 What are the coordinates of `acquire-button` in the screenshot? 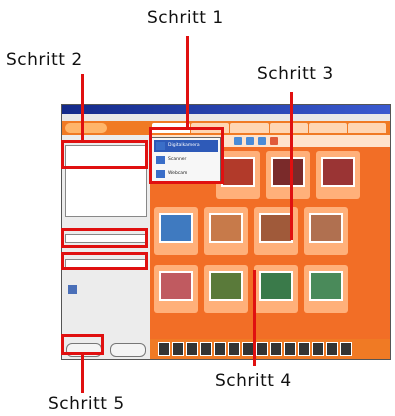 It's located at (86, 128).